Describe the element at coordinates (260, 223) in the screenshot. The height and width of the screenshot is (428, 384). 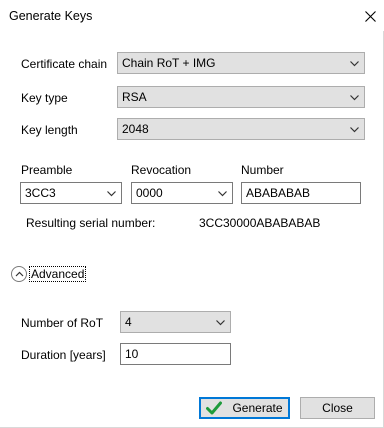
I see `resulting-serial-value: 3CC30000ABABABAB` at that location.